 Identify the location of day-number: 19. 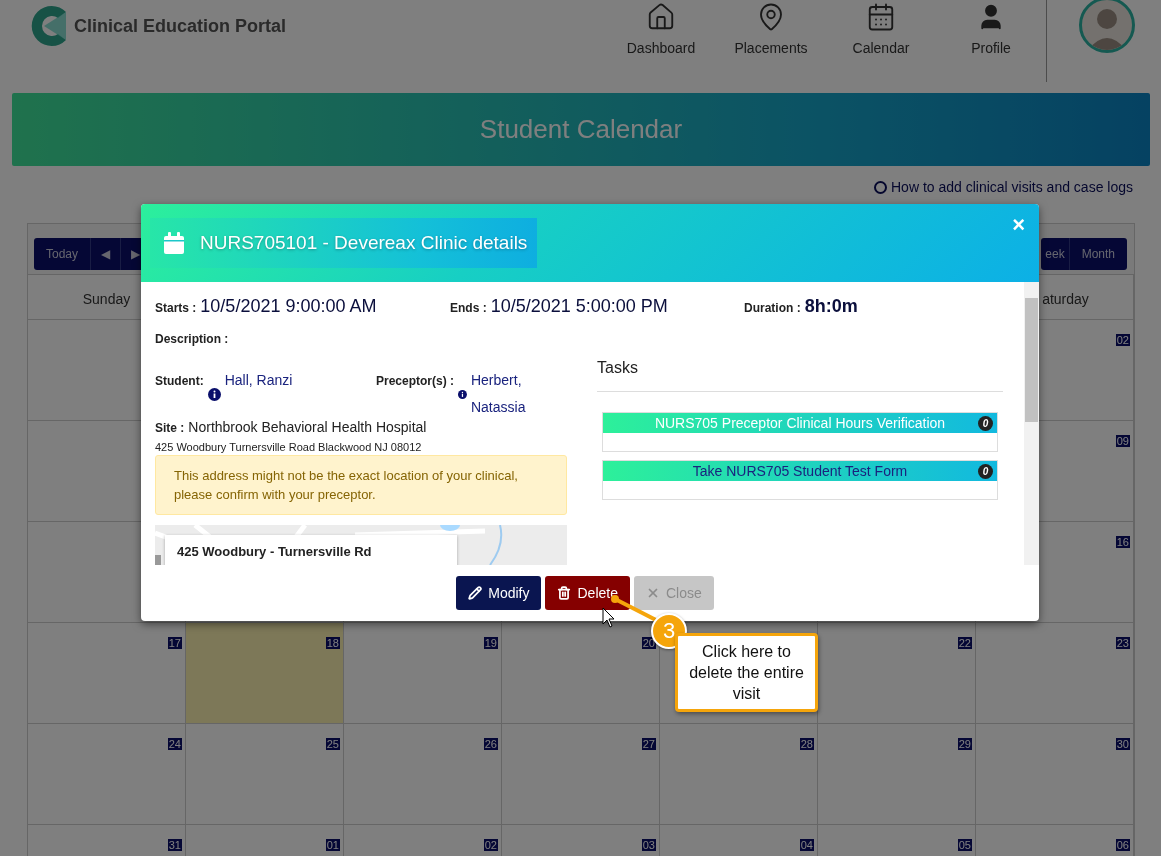
(490, 643).